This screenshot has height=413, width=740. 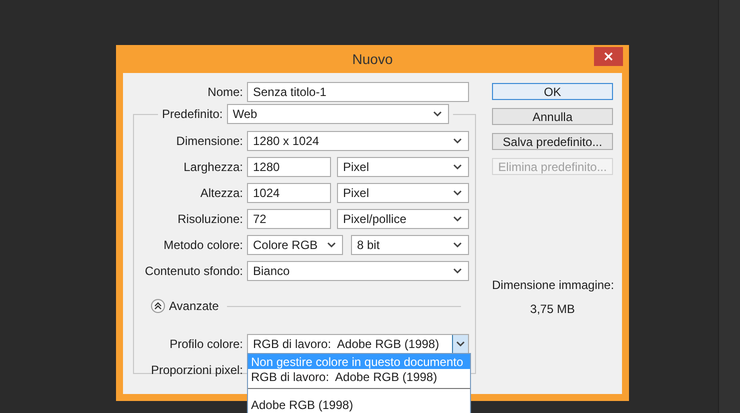 I want to click on dropdown: Pixel/pollice, so click(x=403, y=219).